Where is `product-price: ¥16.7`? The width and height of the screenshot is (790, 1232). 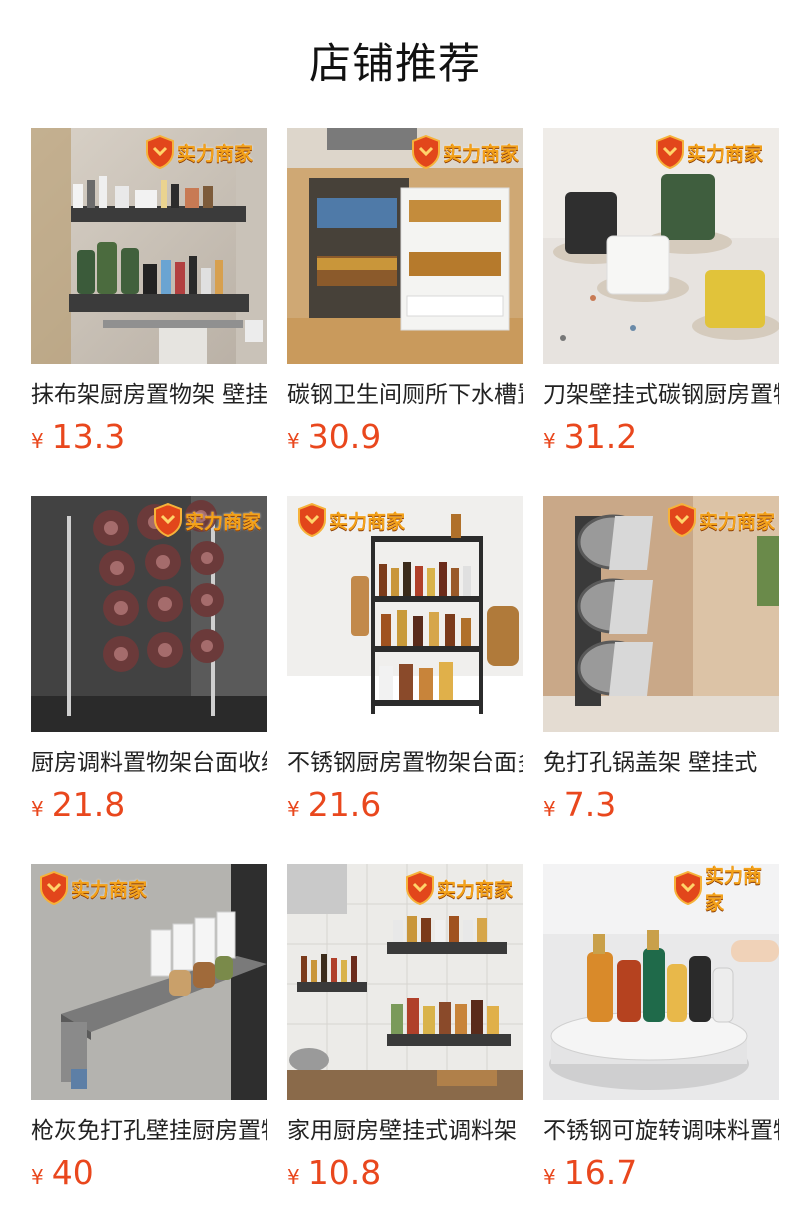
product-price: ¥16.7 is located at coordinates (661, 1173).